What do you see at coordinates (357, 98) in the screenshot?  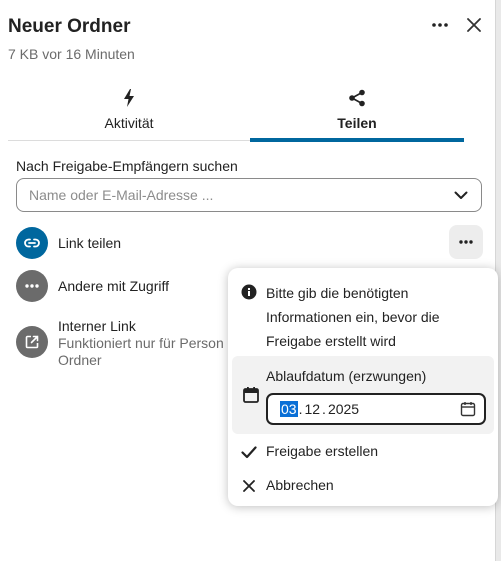 I see `share-icon` at bounding box center [357, 98].